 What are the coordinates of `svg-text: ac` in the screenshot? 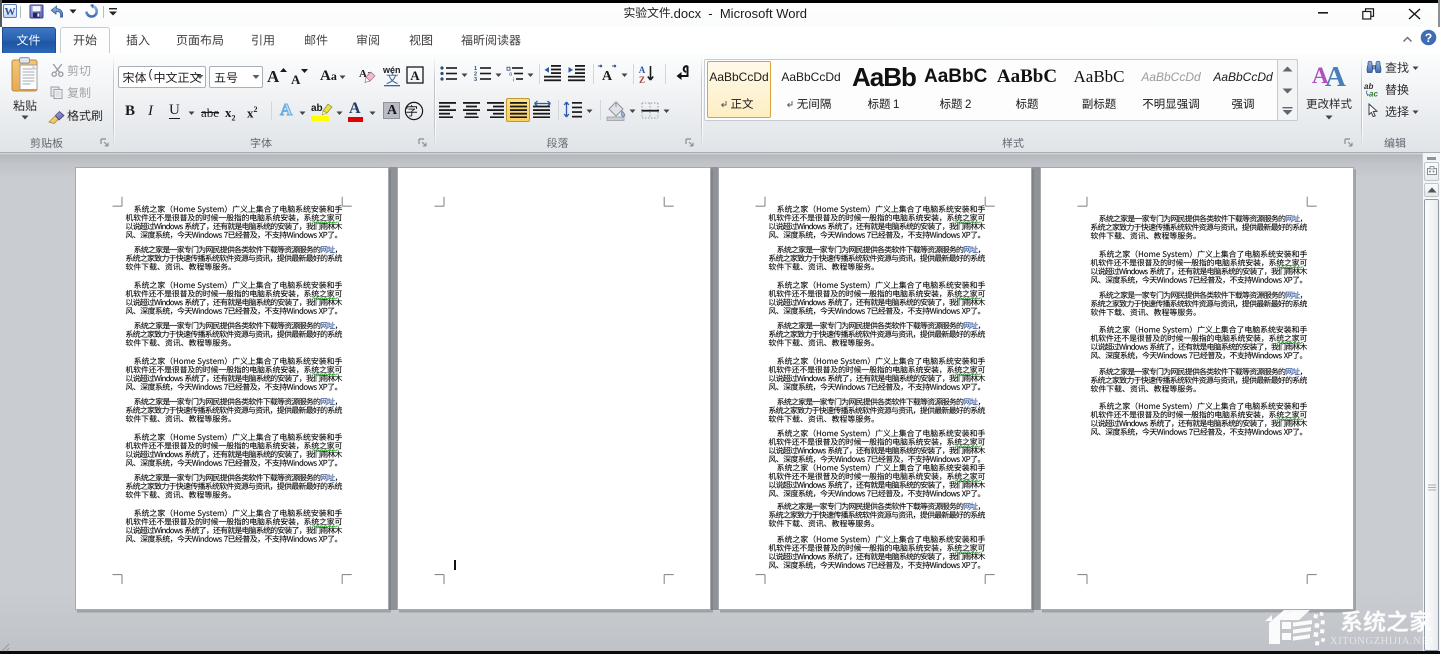 It's located at (1373, 94).